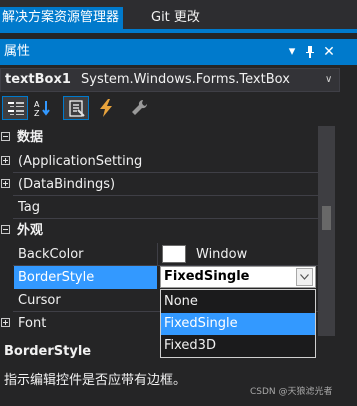 The width and height of the screenshot is (357, 406). I want to click on vertical-scrollbar, so click(326, 231).